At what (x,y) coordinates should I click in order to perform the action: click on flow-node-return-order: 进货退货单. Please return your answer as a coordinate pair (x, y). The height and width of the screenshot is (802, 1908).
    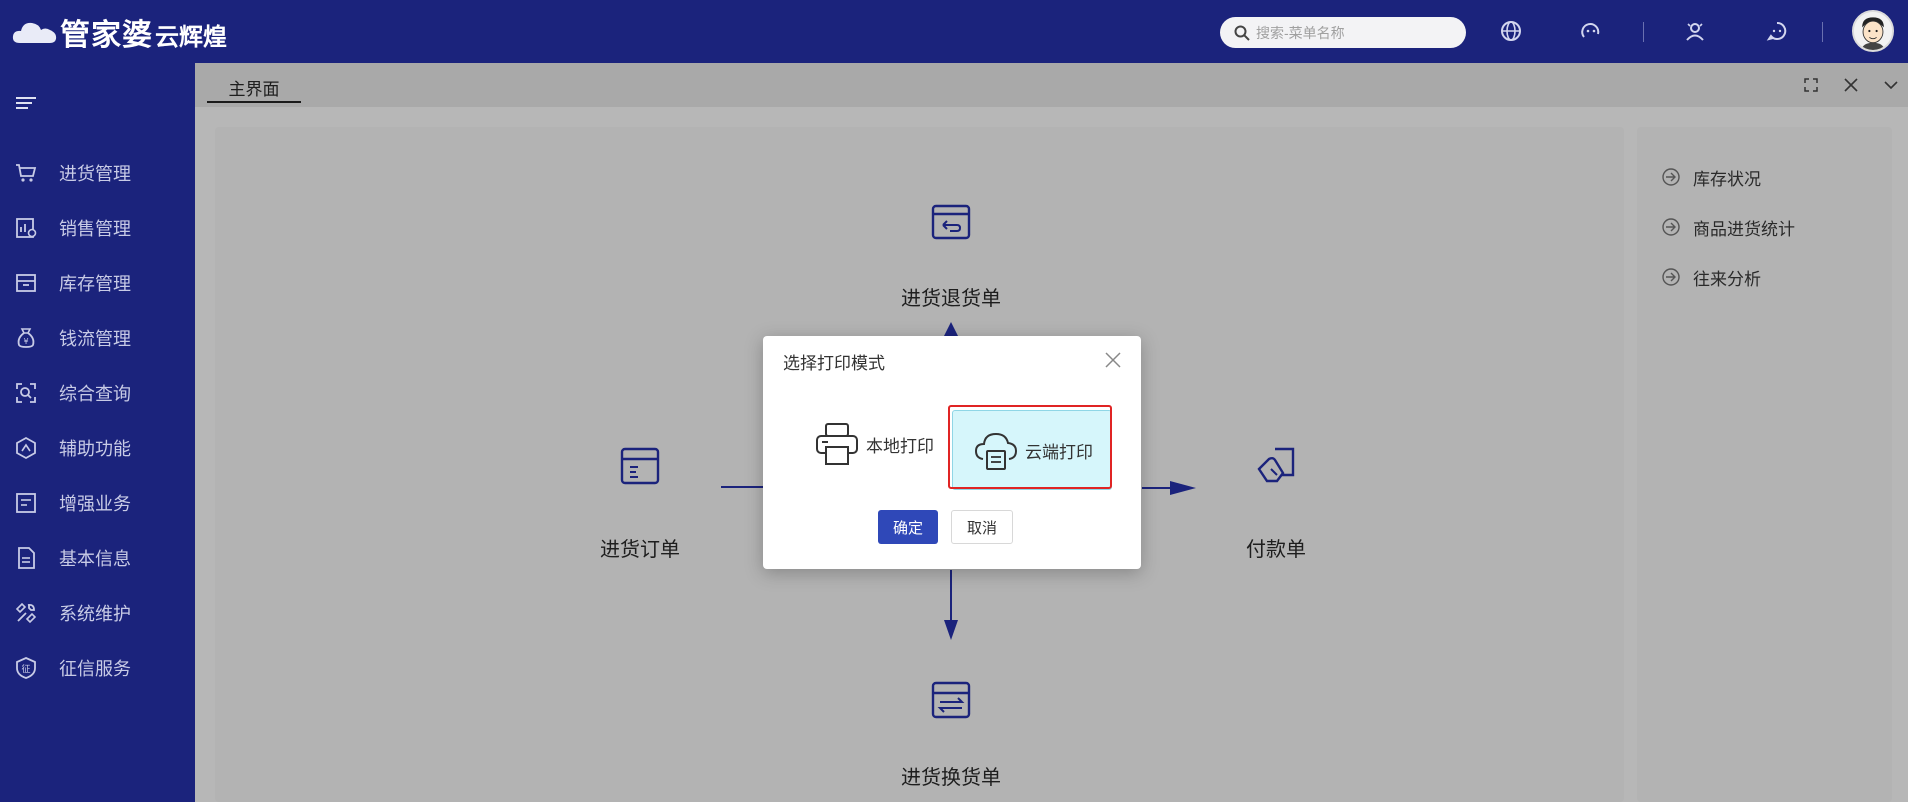
    Looking at the image, I should click on (951, 254).